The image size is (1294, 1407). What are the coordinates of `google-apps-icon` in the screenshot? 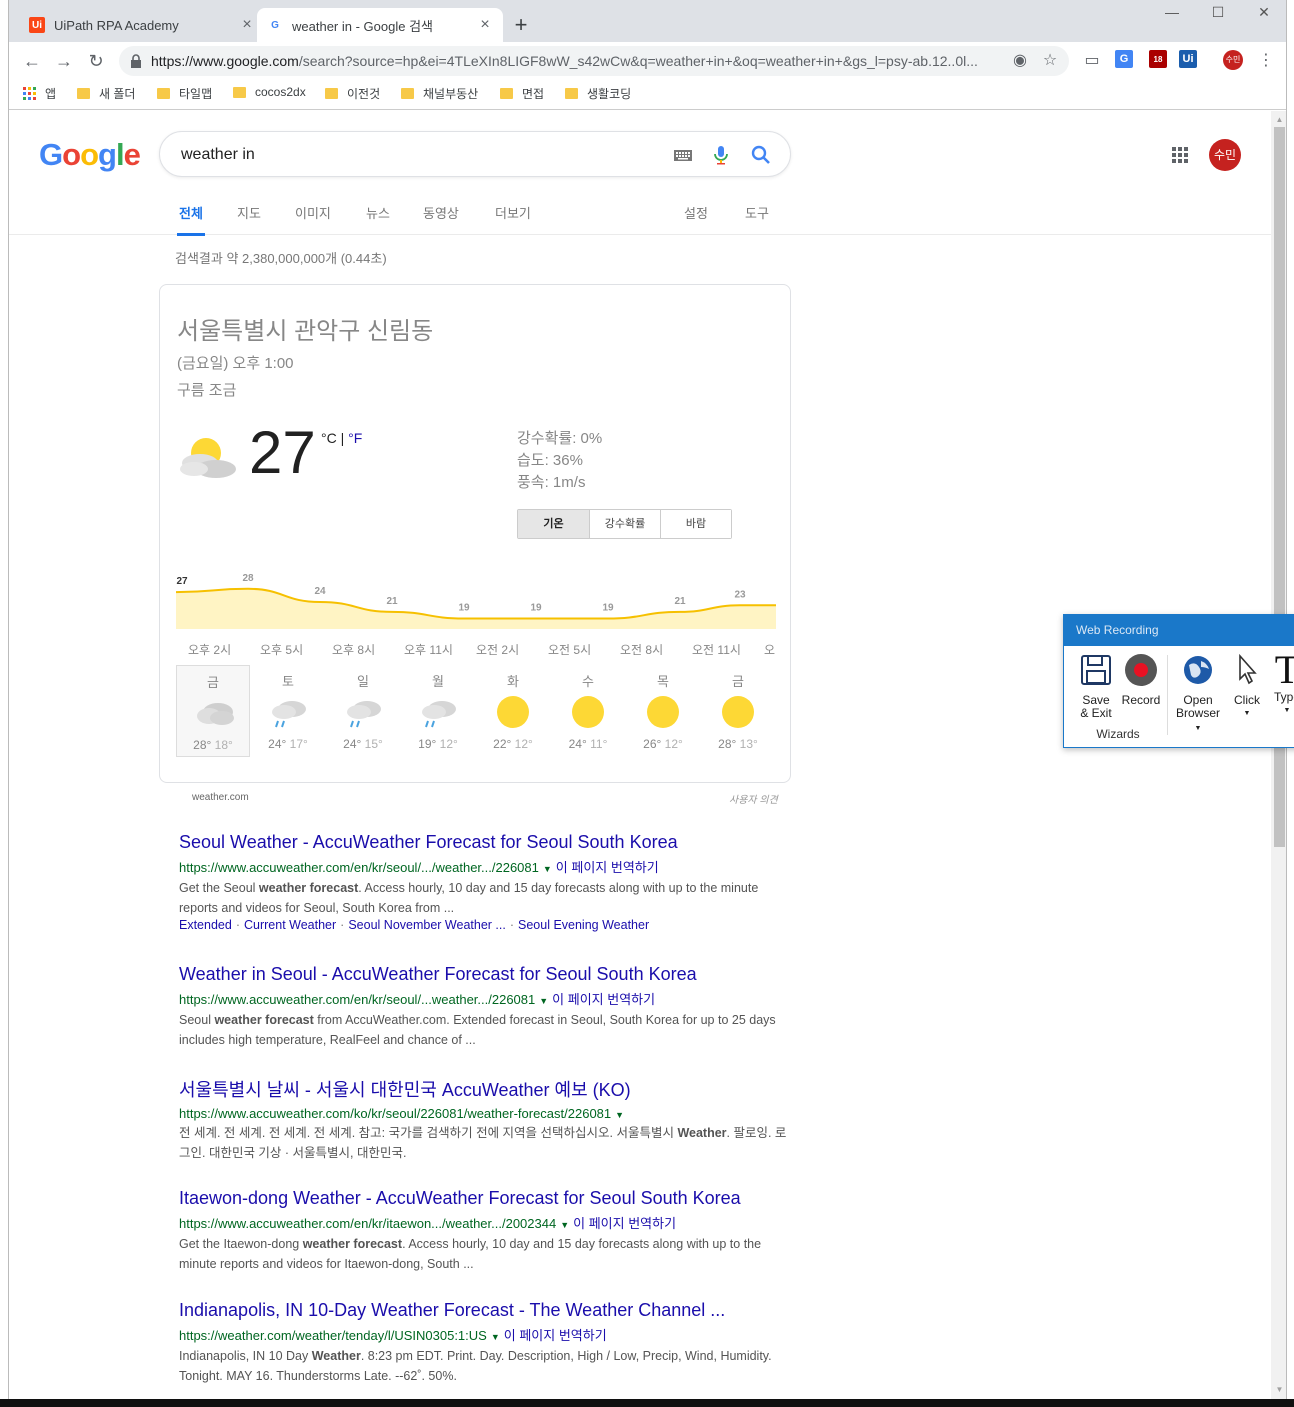 It's located at (1180, 155).